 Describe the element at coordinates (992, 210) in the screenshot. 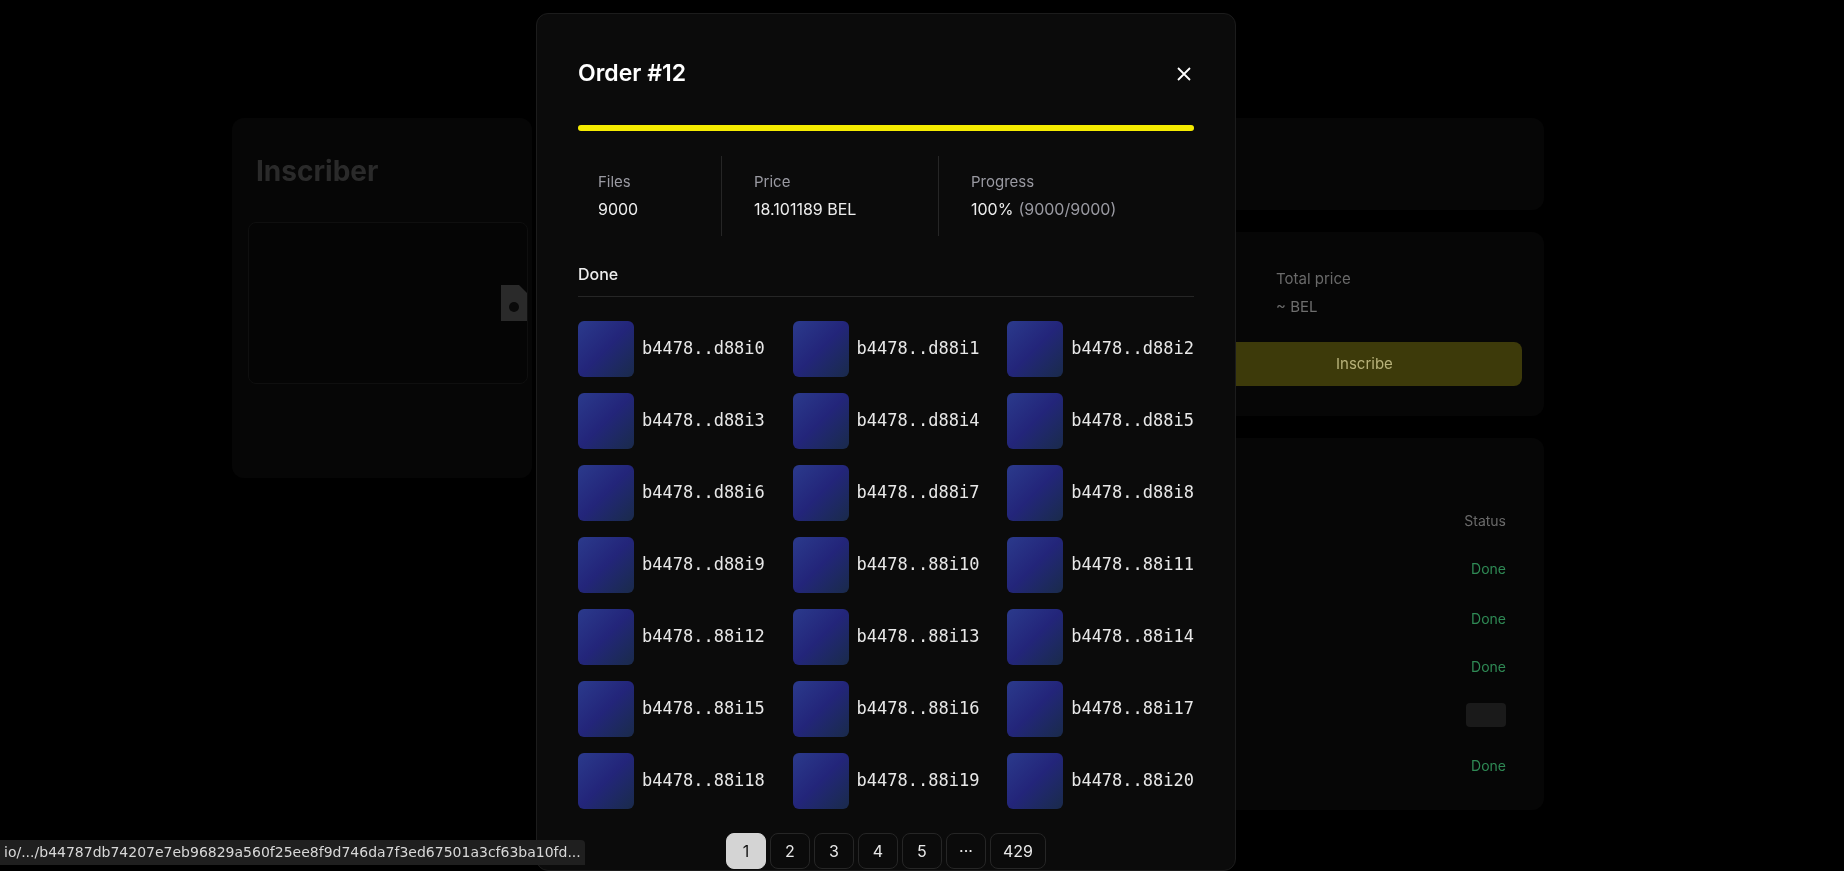

I see `stat-value: 100%` at that location.